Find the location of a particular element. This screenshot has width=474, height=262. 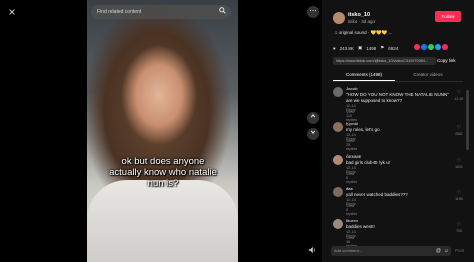

author-avatar is located at coordinates (339, 18).